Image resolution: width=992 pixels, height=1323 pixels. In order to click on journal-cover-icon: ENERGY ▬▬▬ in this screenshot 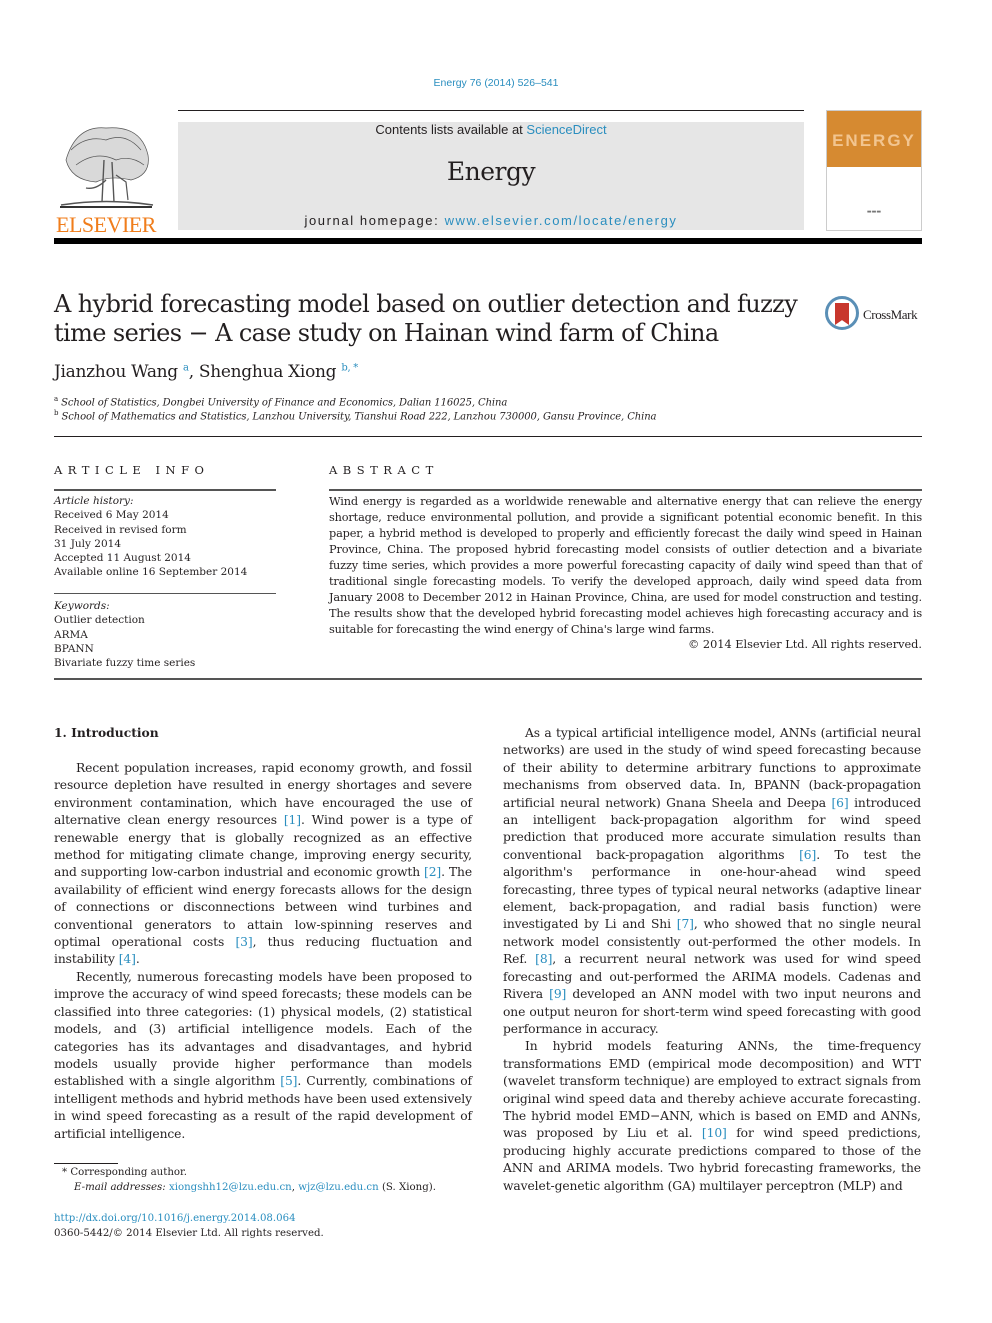, I will do `click(874, 170)`.